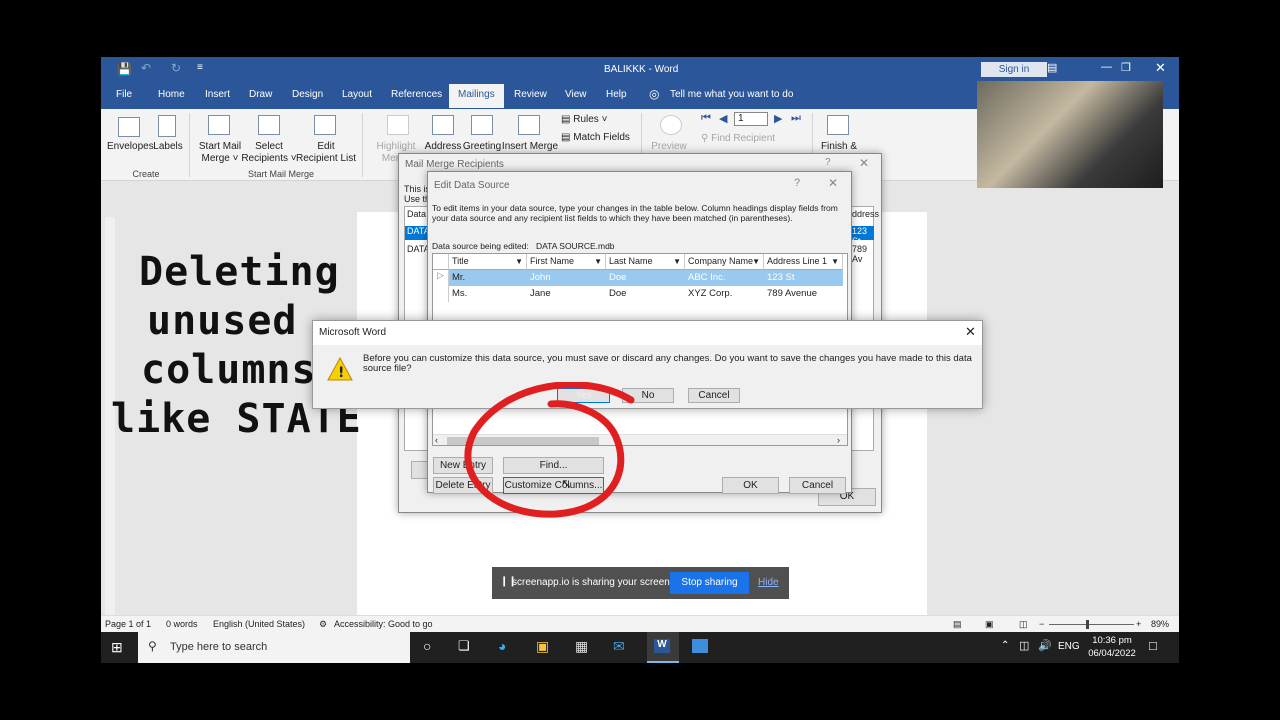 The image size is (1280, 720). I want to click on envelopes-button: Envelopes, so click(130, 147).